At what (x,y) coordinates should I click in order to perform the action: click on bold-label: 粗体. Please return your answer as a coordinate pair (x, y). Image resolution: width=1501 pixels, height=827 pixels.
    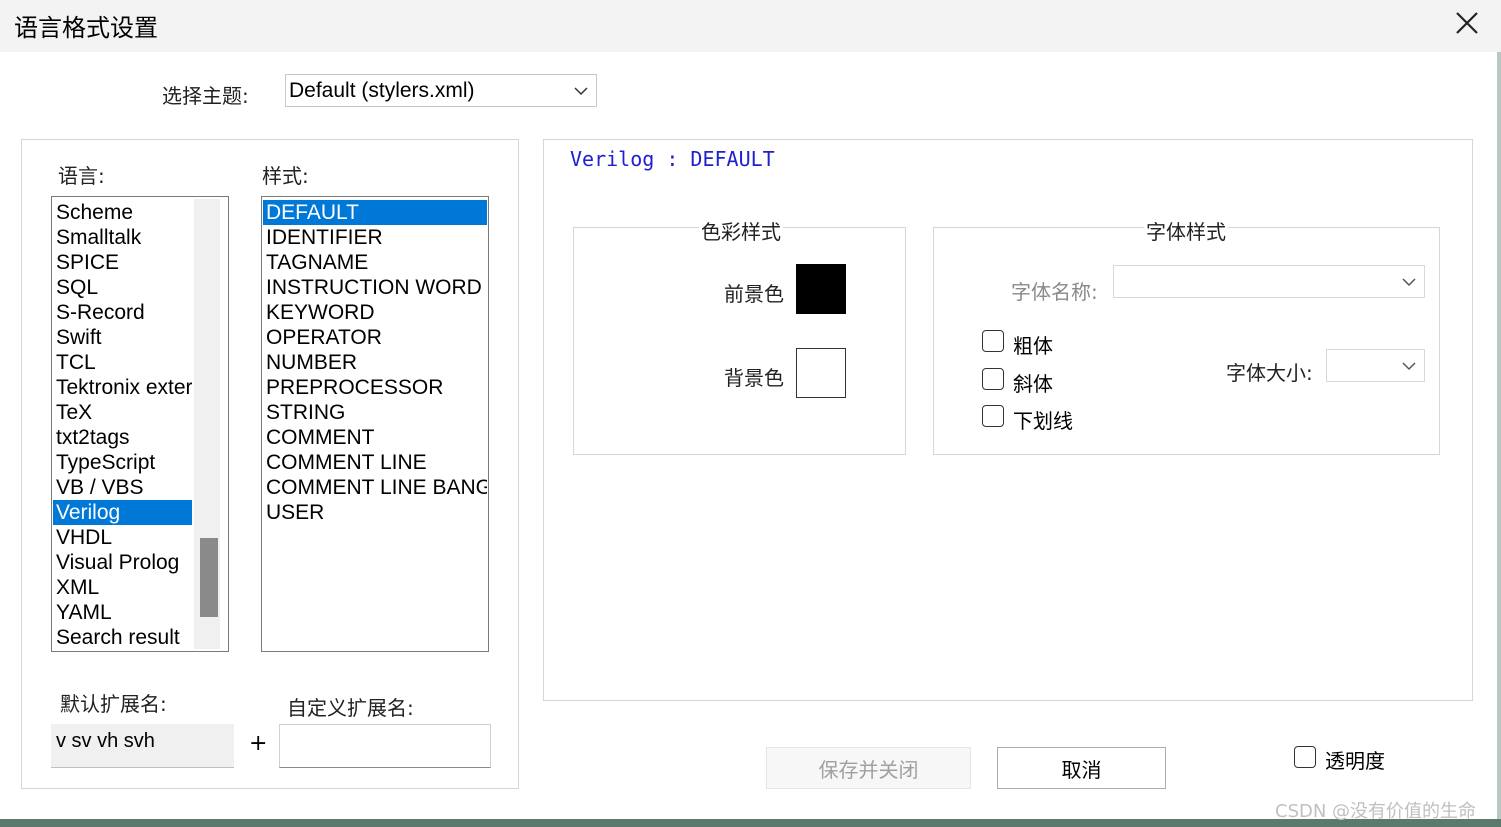
    Looking at the image, I should click on (1033, 346).